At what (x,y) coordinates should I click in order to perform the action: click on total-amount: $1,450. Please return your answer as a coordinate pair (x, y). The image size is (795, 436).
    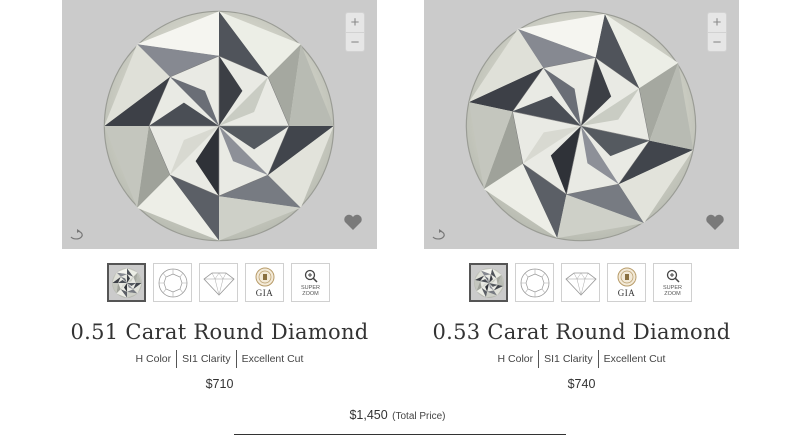
    Looking at the image, I should click on (368, 415).